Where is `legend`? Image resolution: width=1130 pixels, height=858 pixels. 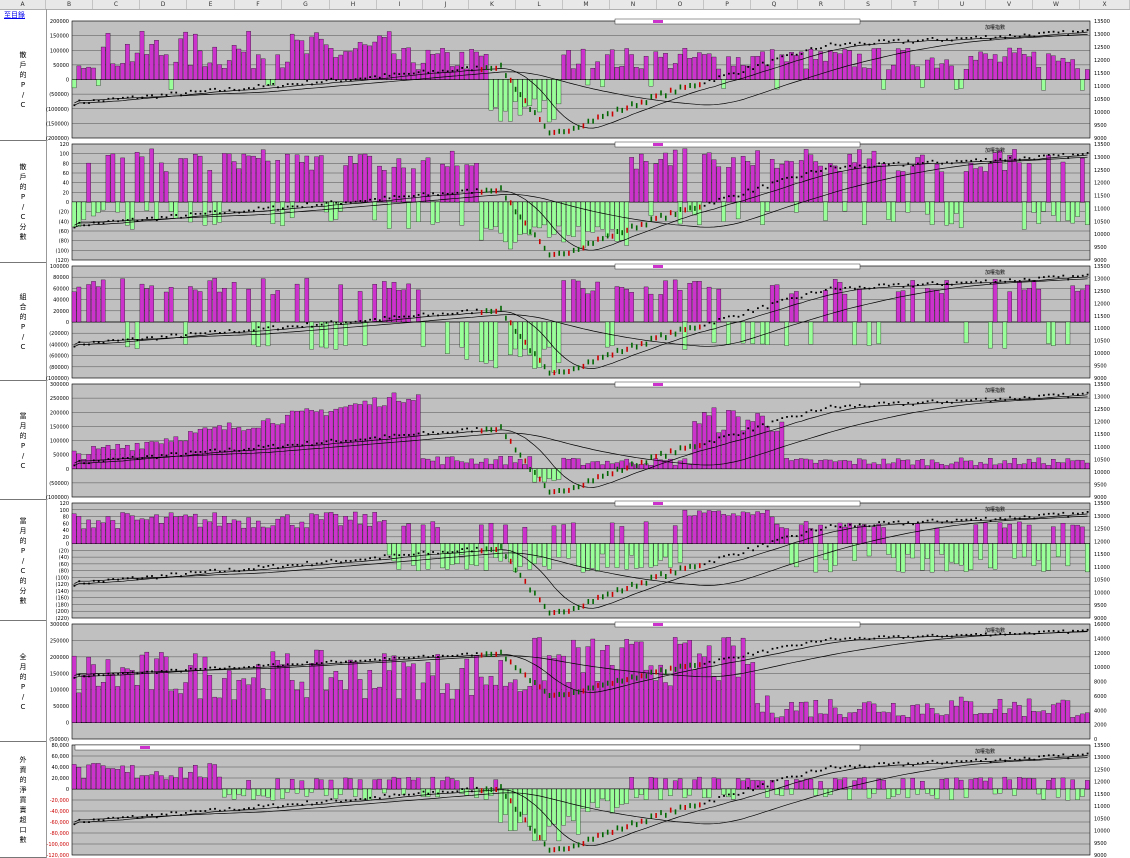
legend is located at coordinates (737, 624).